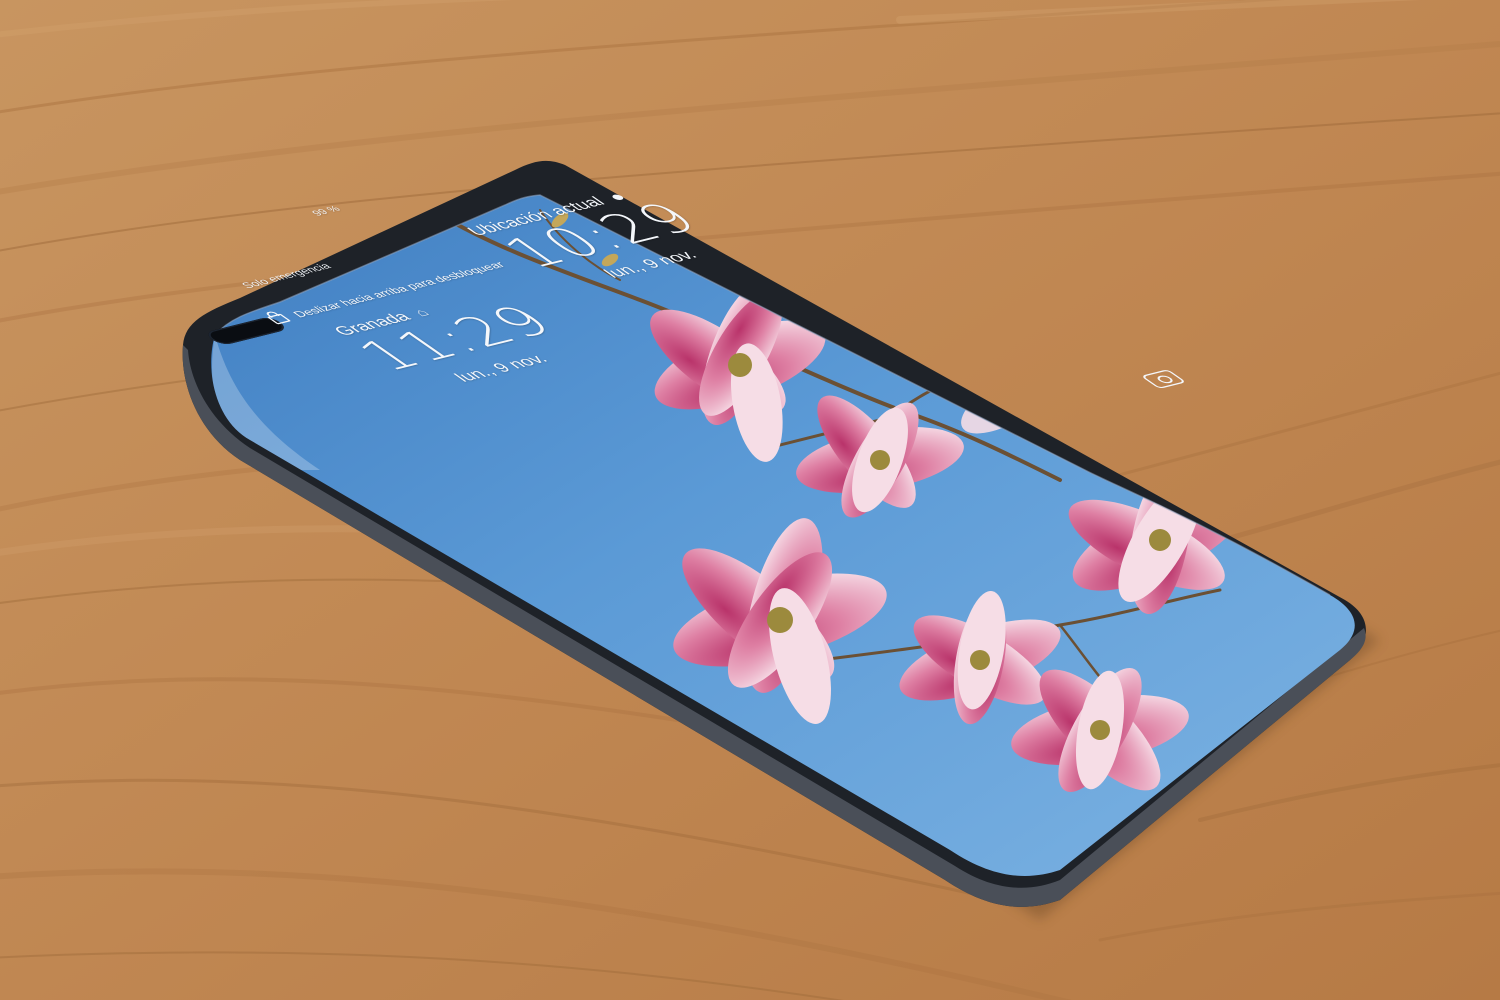 The image size is (1500, 1000). Describe the element at coordinates (1163, 379) in the screenshot. I see `camera-icon` at that location.